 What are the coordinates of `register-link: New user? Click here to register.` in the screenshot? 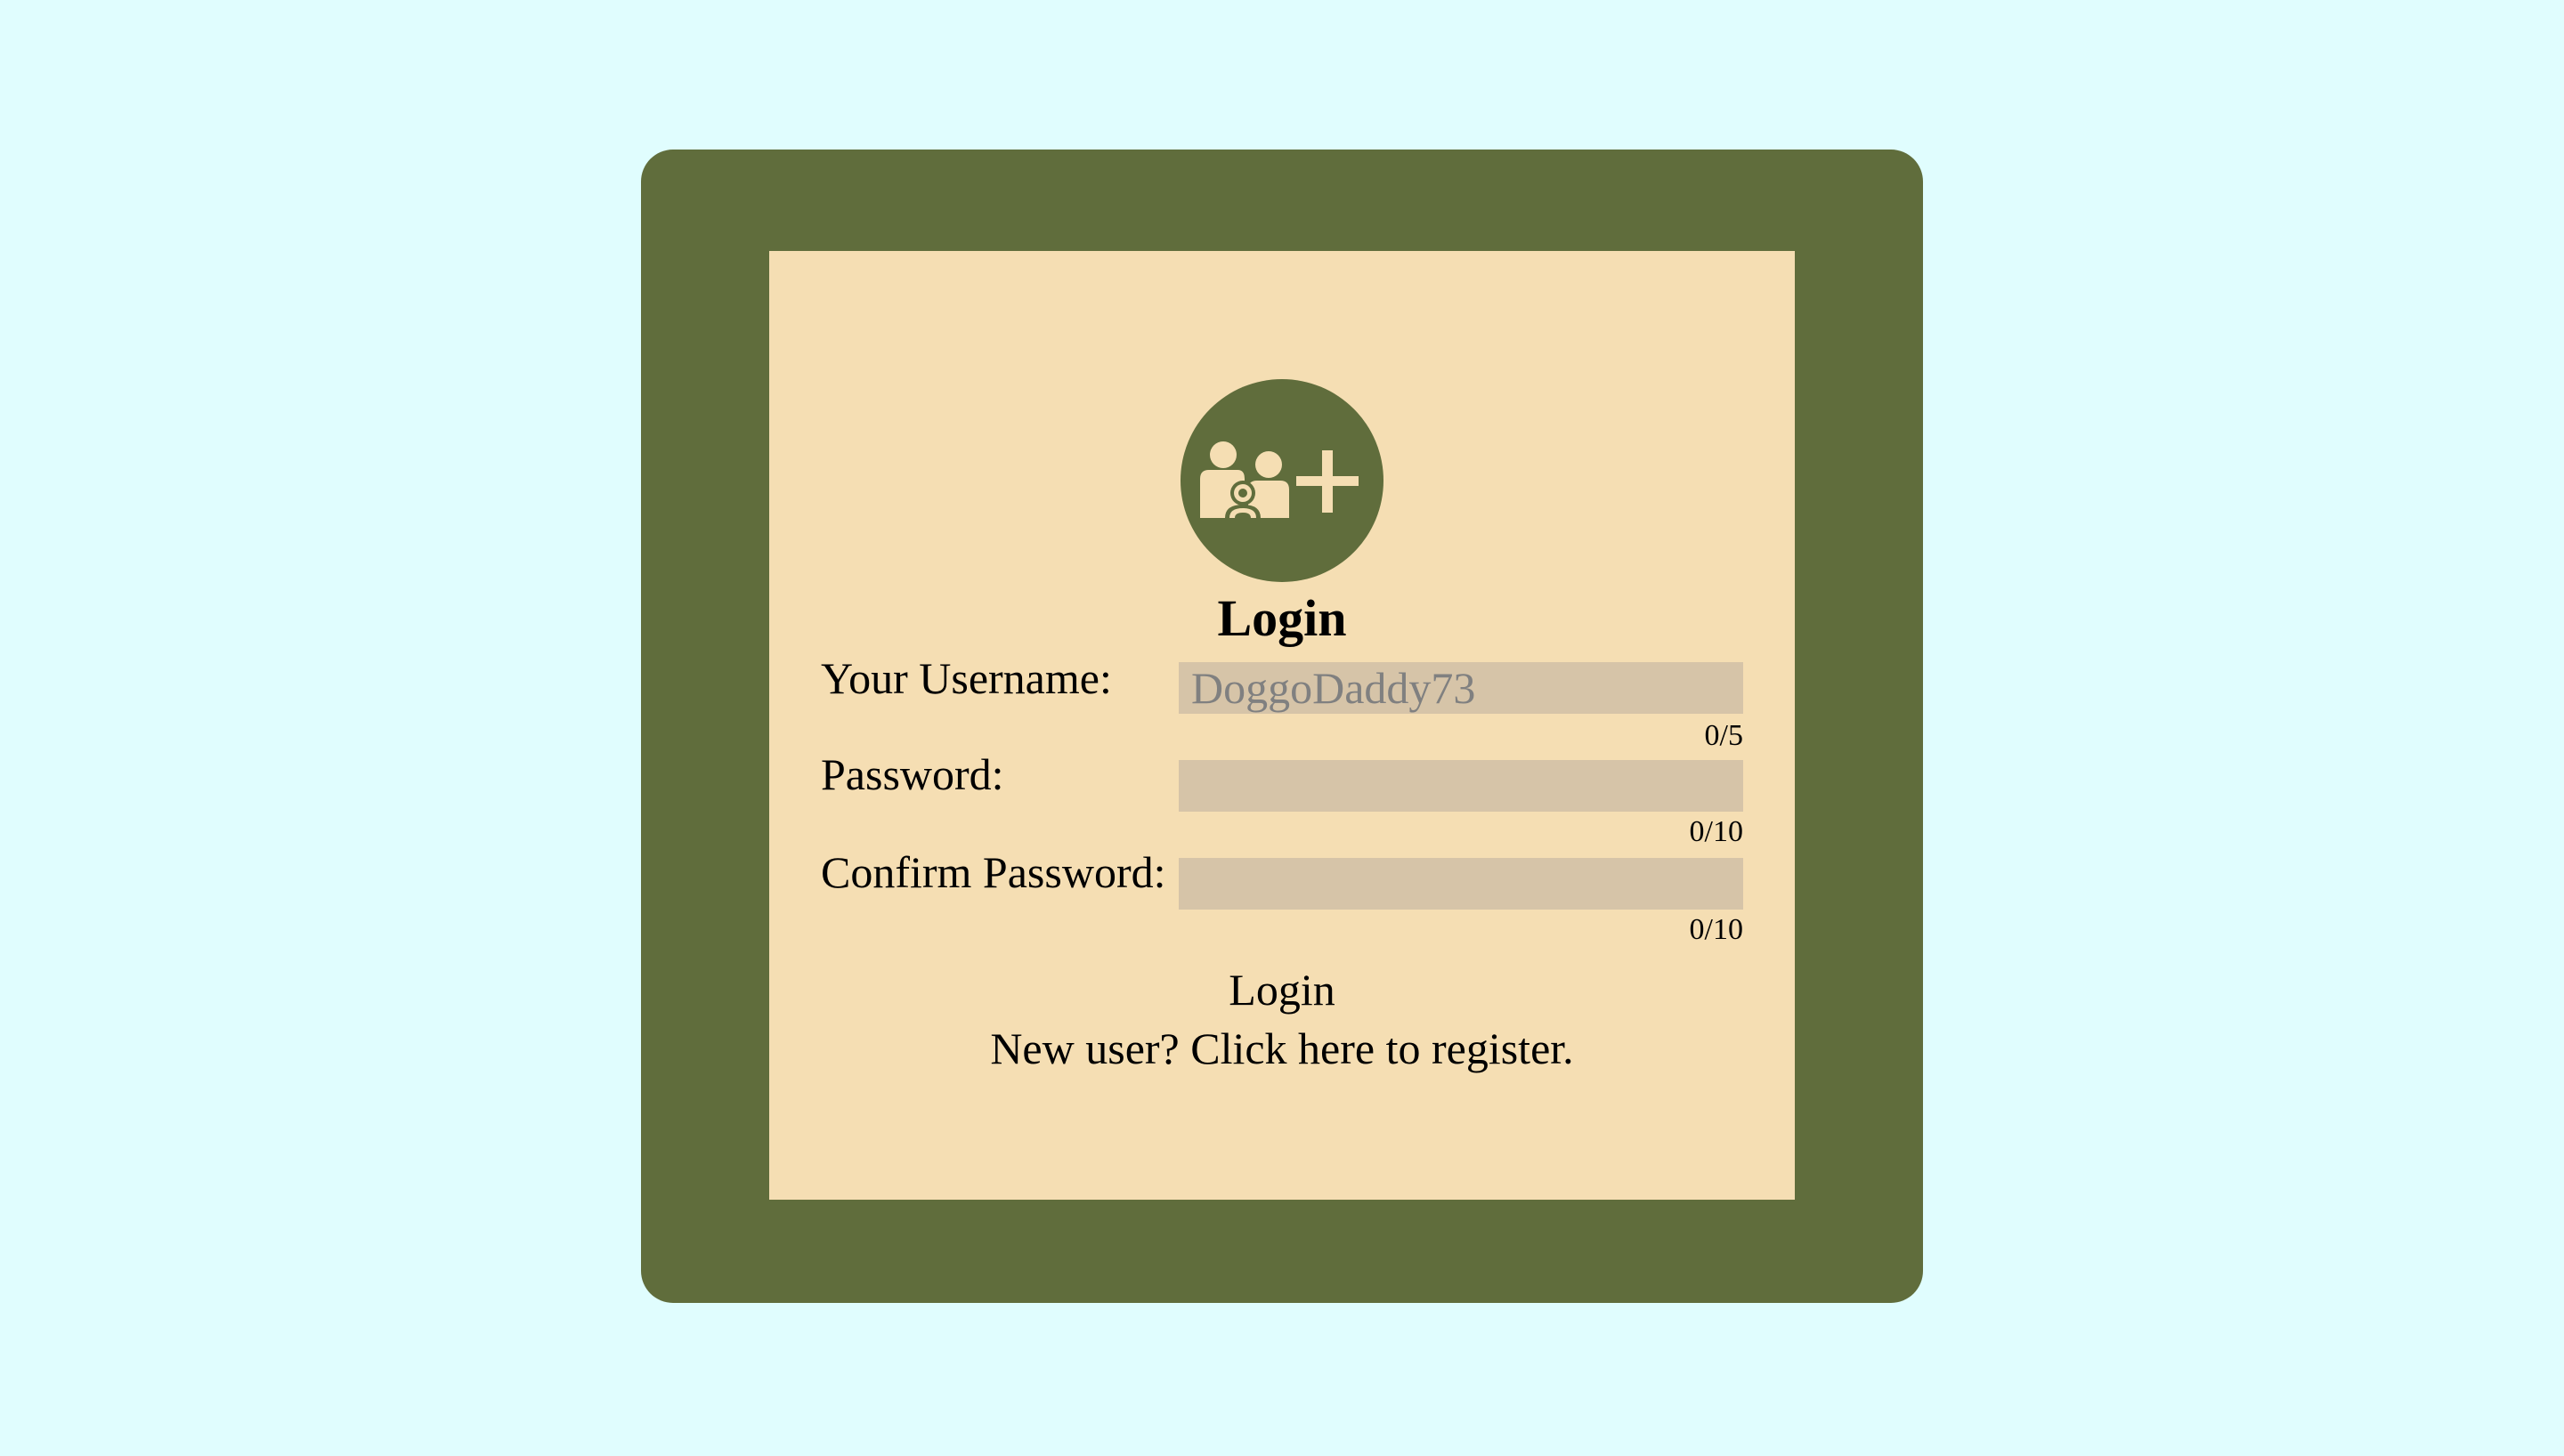 It's located at (1282, 1048).